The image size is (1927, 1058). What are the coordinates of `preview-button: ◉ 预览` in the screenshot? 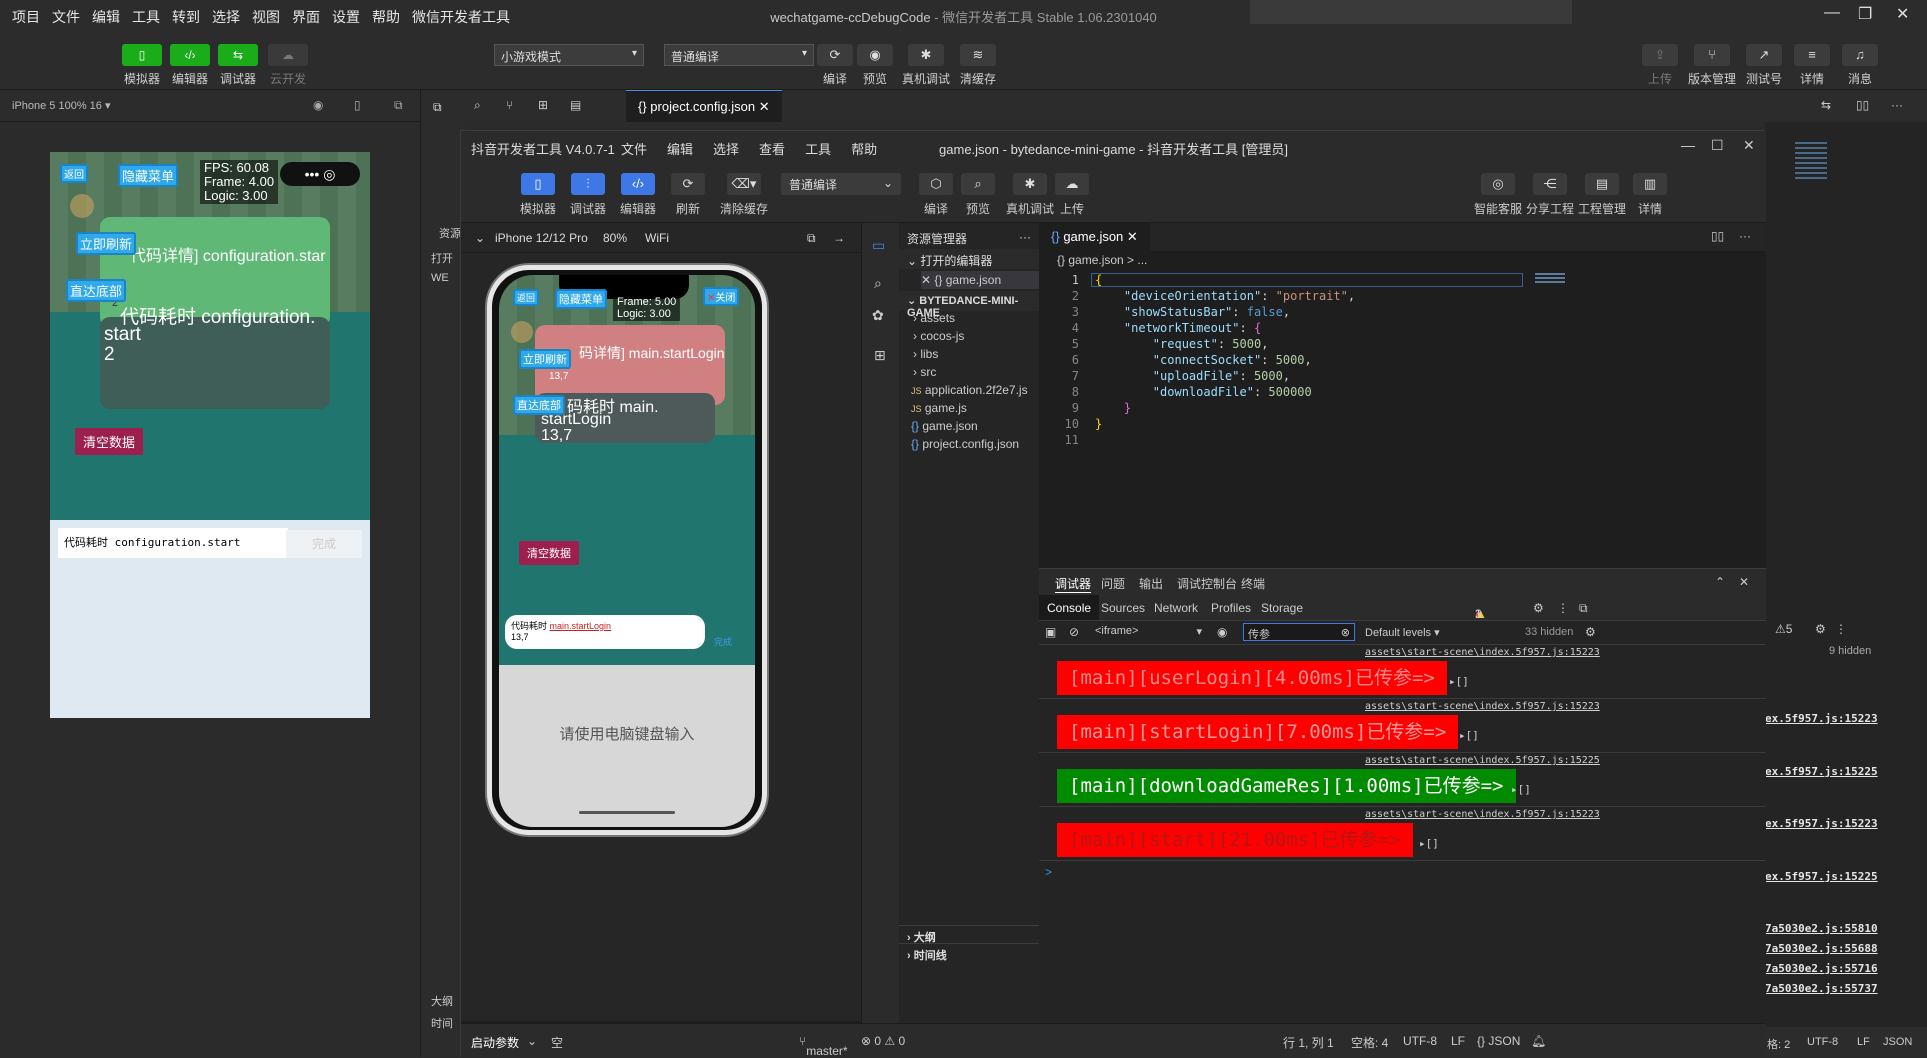 It's located at (875, 65).